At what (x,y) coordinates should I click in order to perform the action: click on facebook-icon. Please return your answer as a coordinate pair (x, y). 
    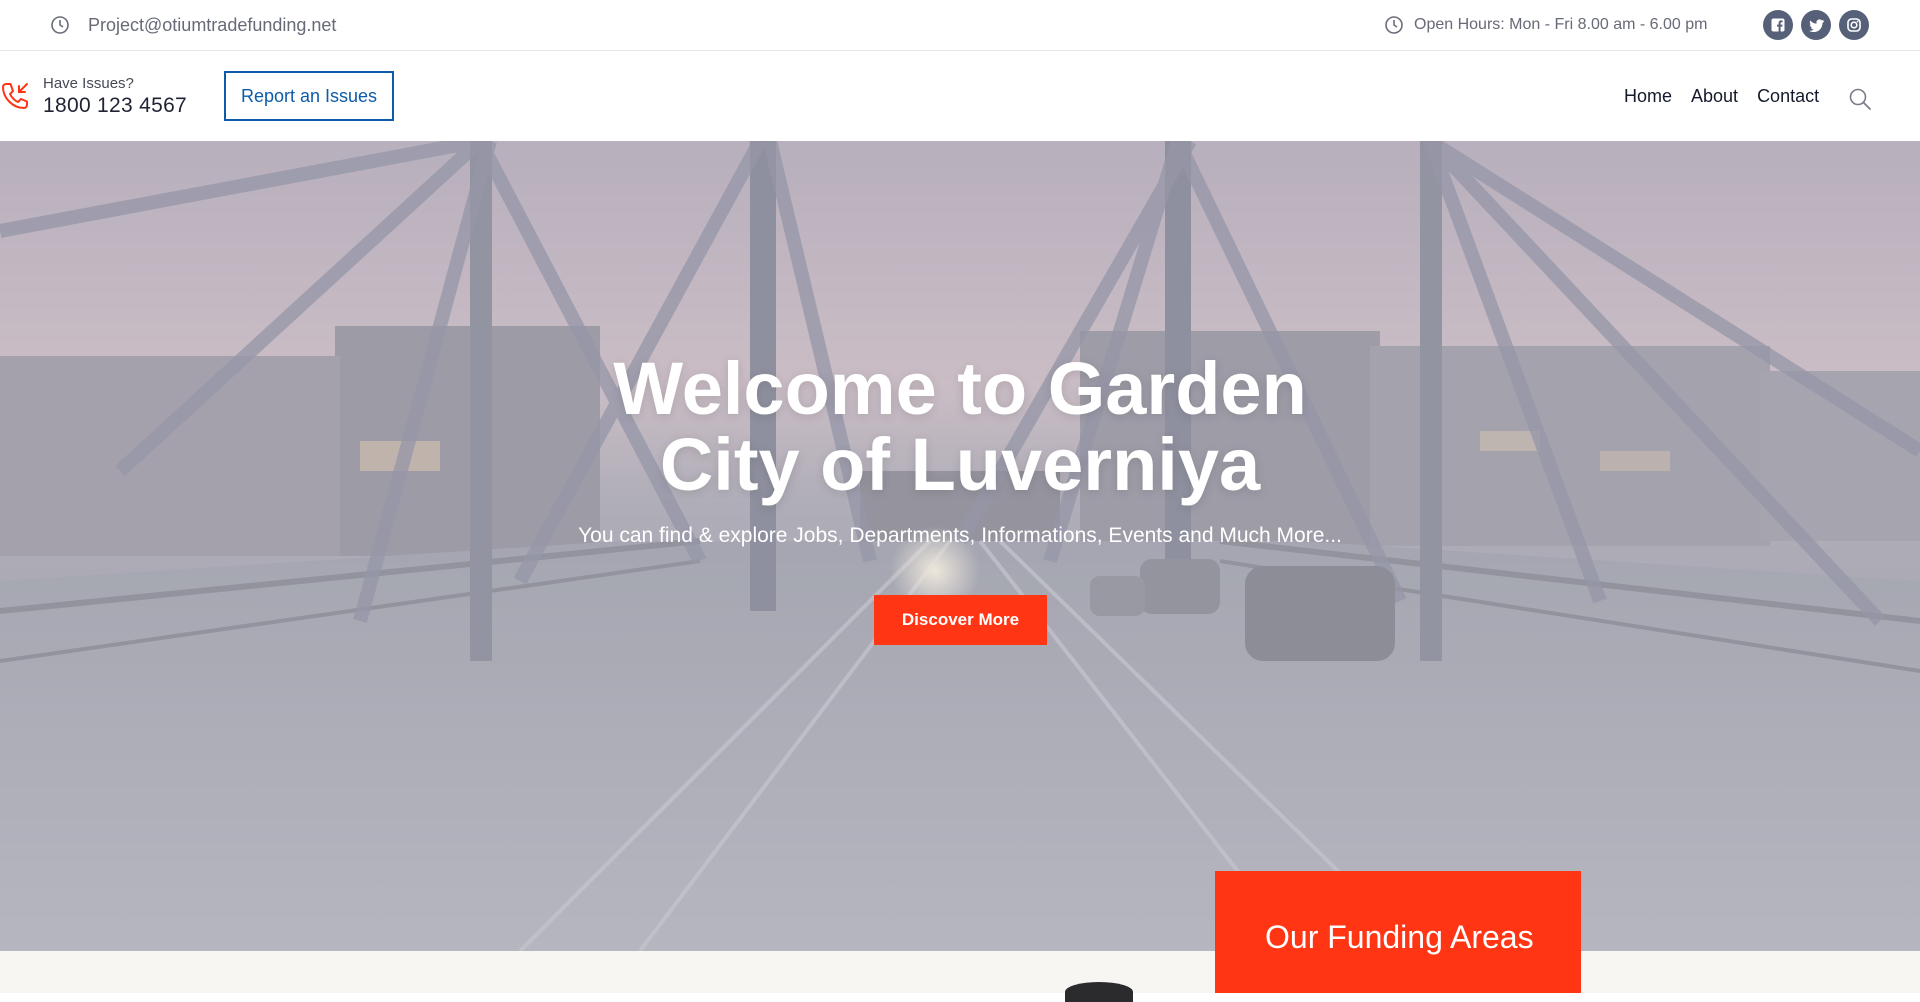
    Looking at the image, I should click on (1778, 25).